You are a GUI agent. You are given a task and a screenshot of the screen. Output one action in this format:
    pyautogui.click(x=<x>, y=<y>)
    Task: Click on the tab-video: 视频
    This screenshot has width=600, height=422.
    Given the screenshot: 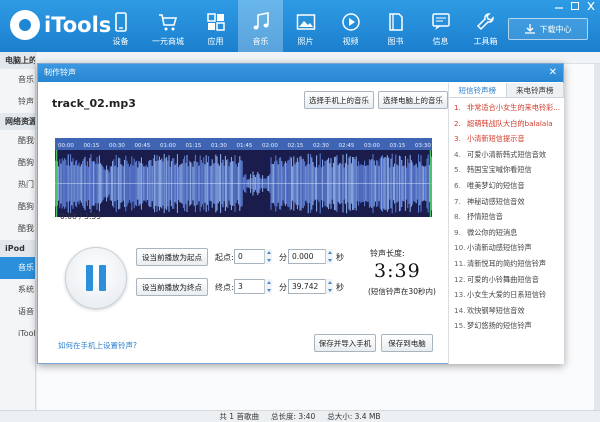 What is the action you would take?
    pyautogui.click(x=350, y=26)
    